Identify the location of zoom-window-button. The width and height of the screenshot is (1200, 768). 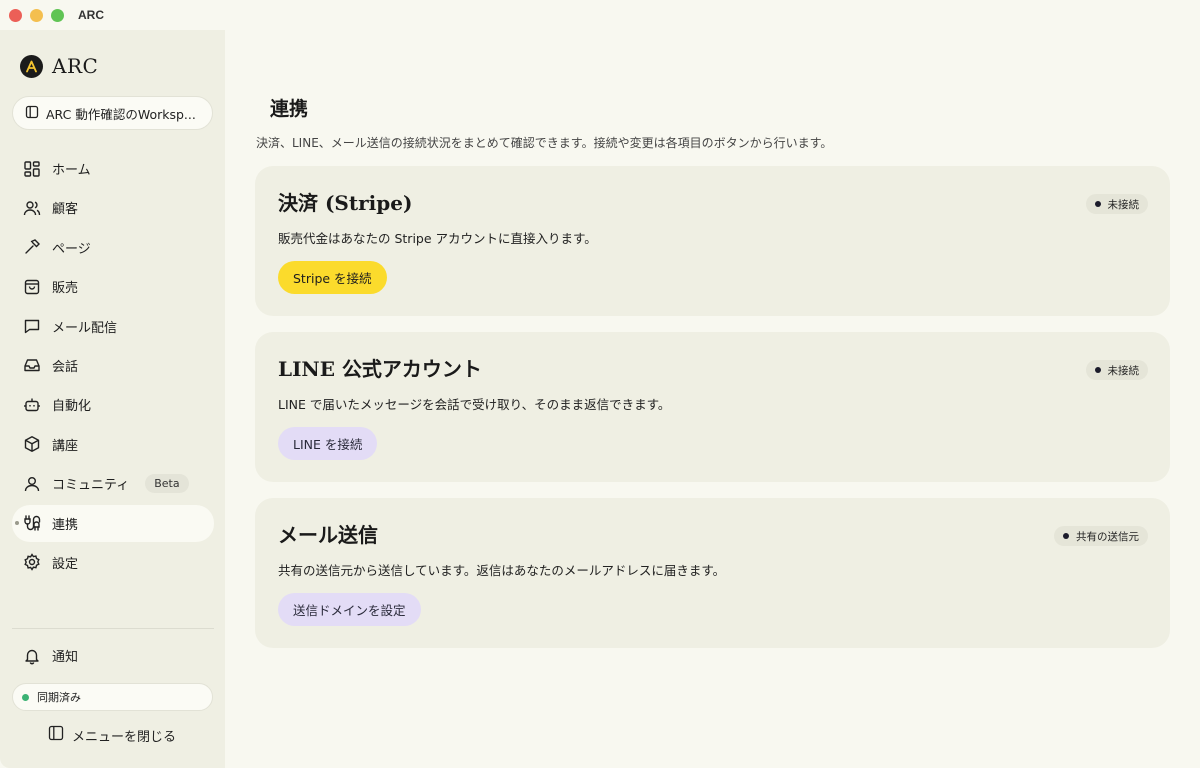
(57, 15).